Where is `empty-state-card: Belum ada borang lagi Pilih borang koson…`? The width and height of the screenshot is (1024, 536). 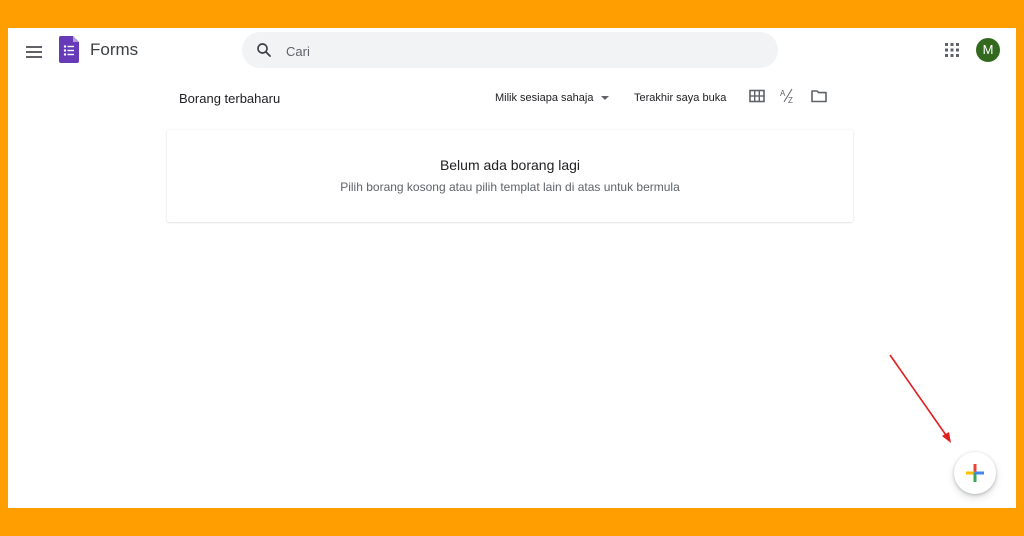
empty-state-card: Belum ada borang lagi Pilih borang koson… is located at coordinates (510, 176).